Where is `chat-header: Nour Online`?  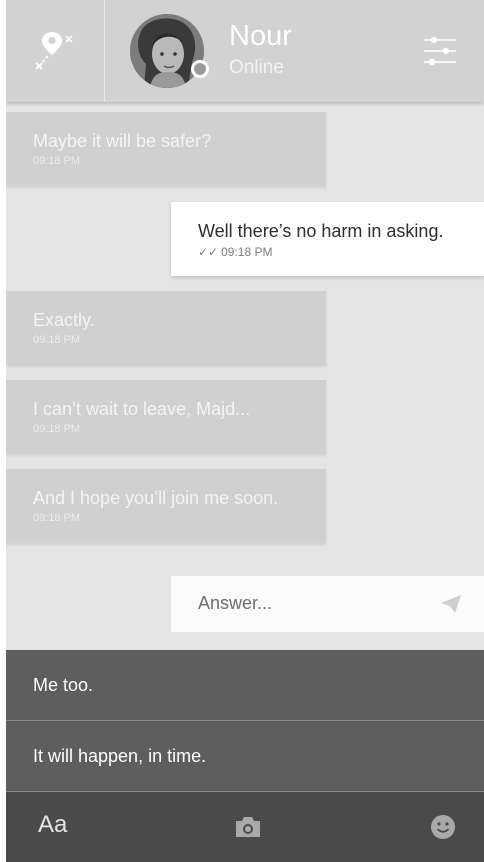 chat-header: Nour Online is located at coordinates (245, 51).